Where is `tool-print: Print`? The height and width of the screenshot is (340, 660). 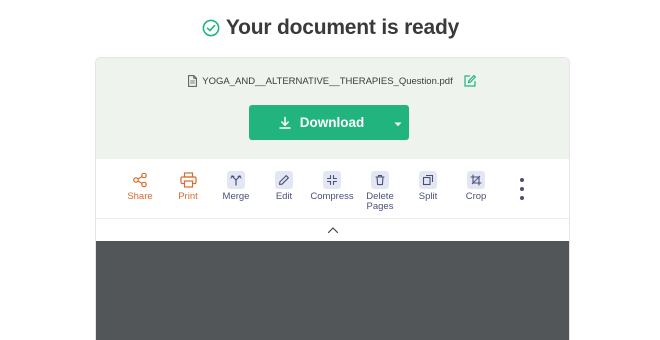 tool-print: Print is located at coordinates (188, 186).